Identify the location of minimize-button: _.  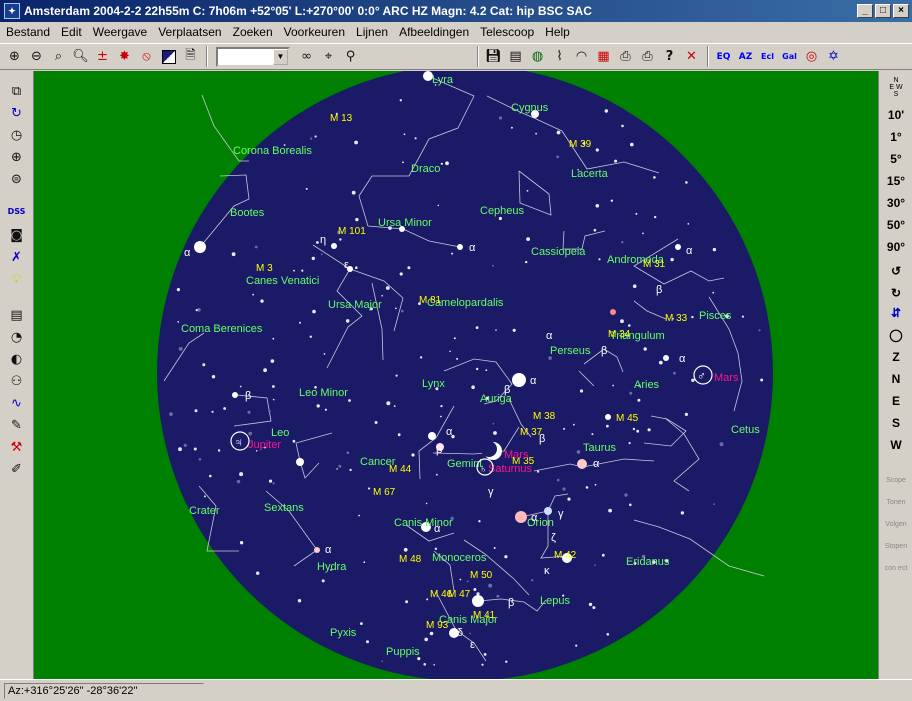
(865, 11).